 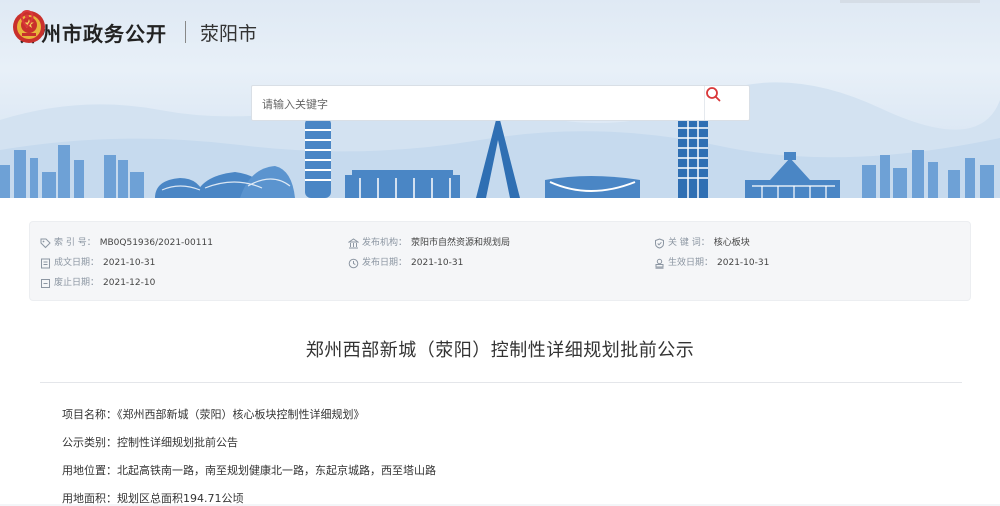 I want to click on institution-icon, so click(x=353, y=242).